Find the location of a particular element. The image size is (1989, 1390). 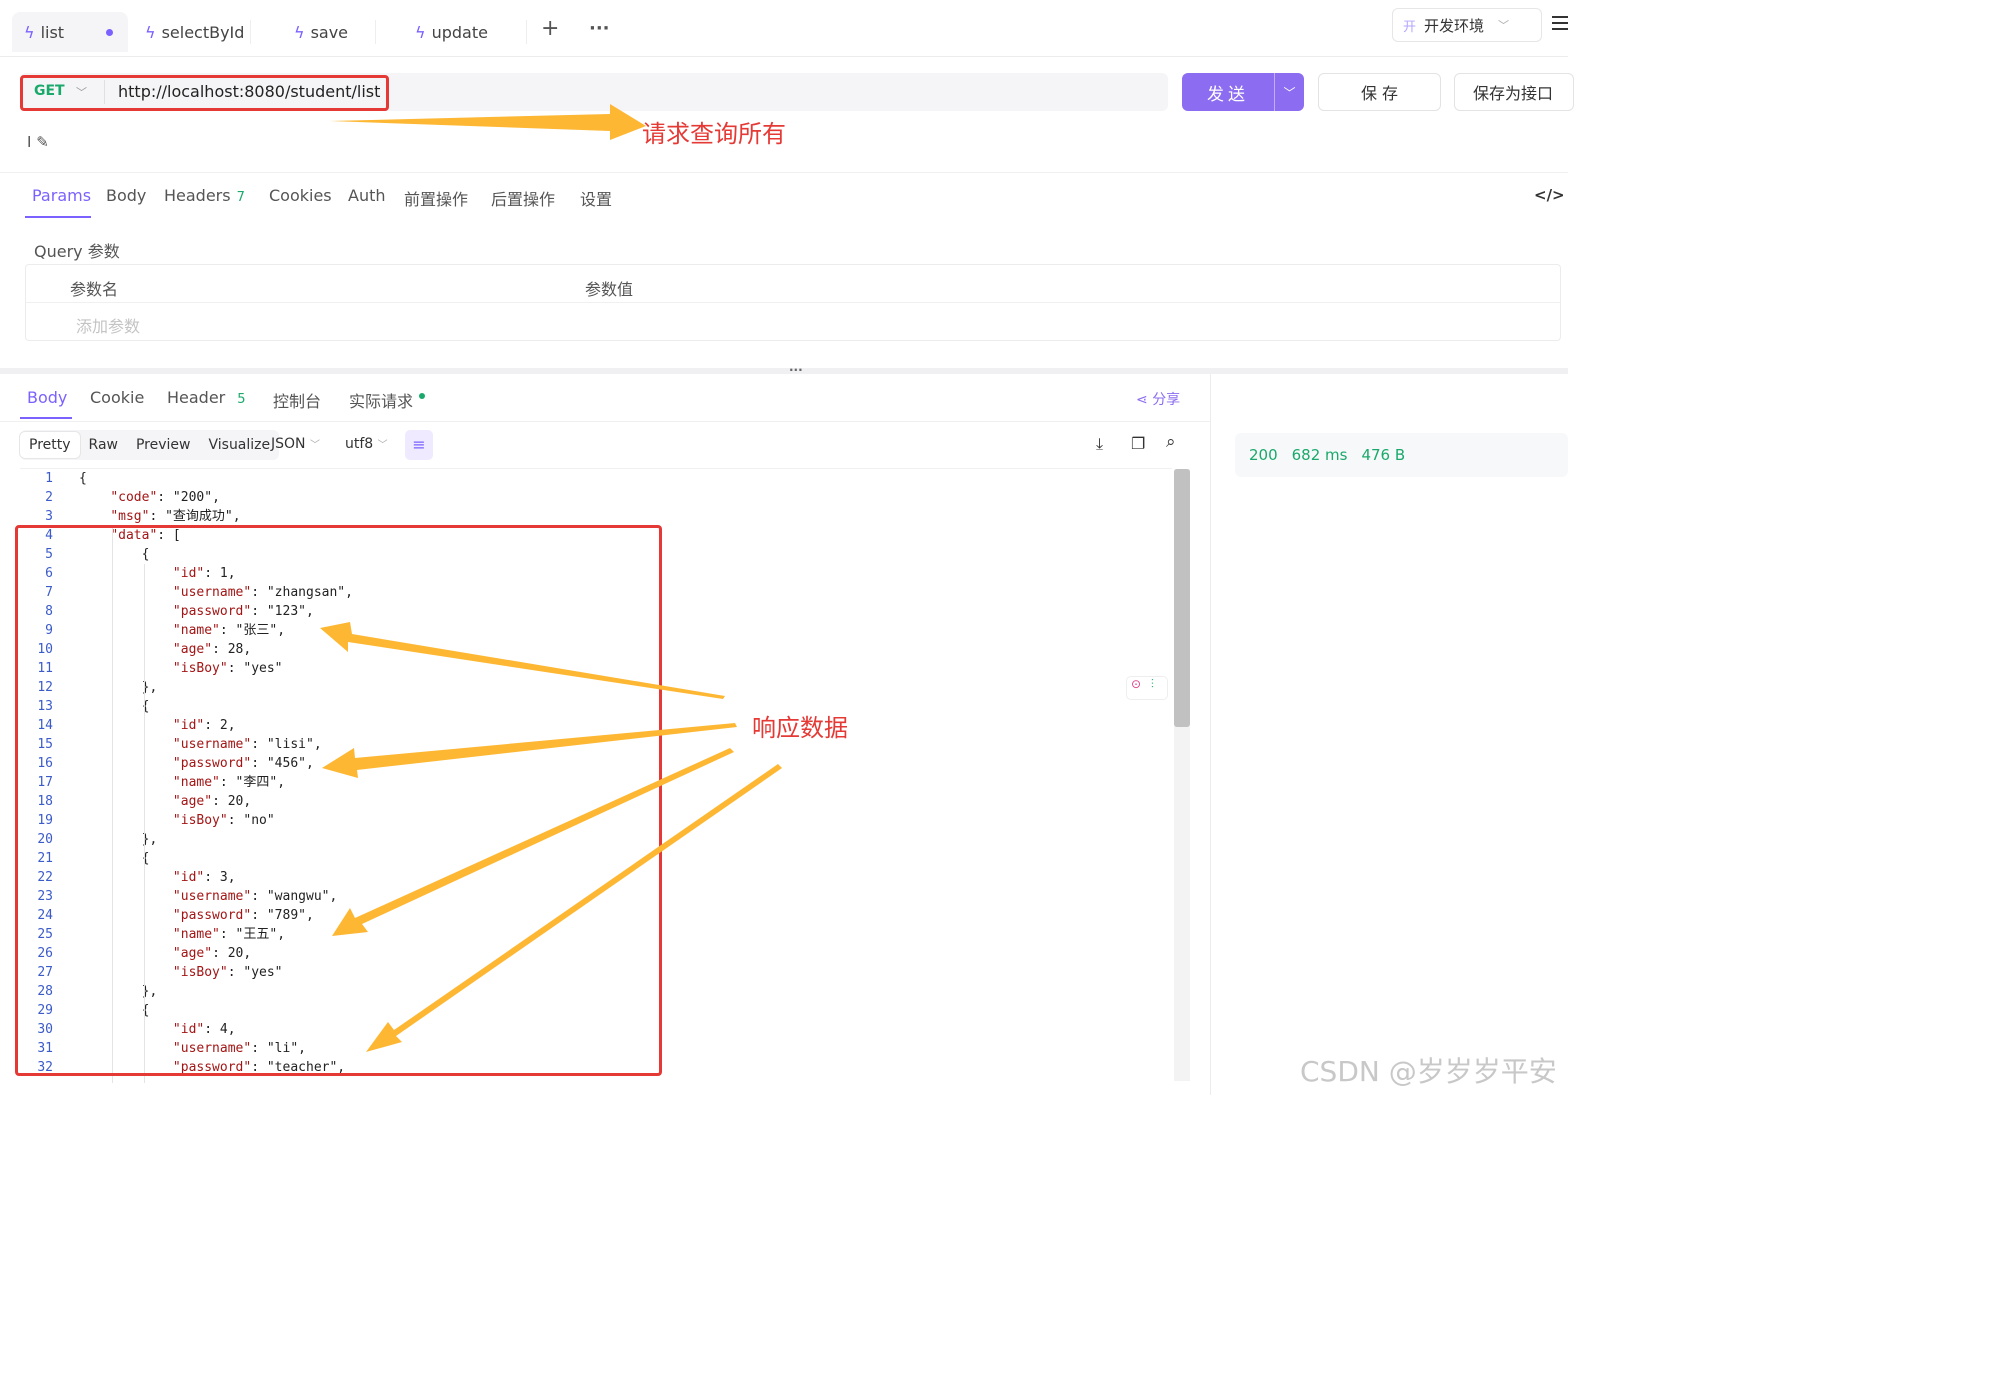

add-tab-icon: + is located at coordinates (550, 28).